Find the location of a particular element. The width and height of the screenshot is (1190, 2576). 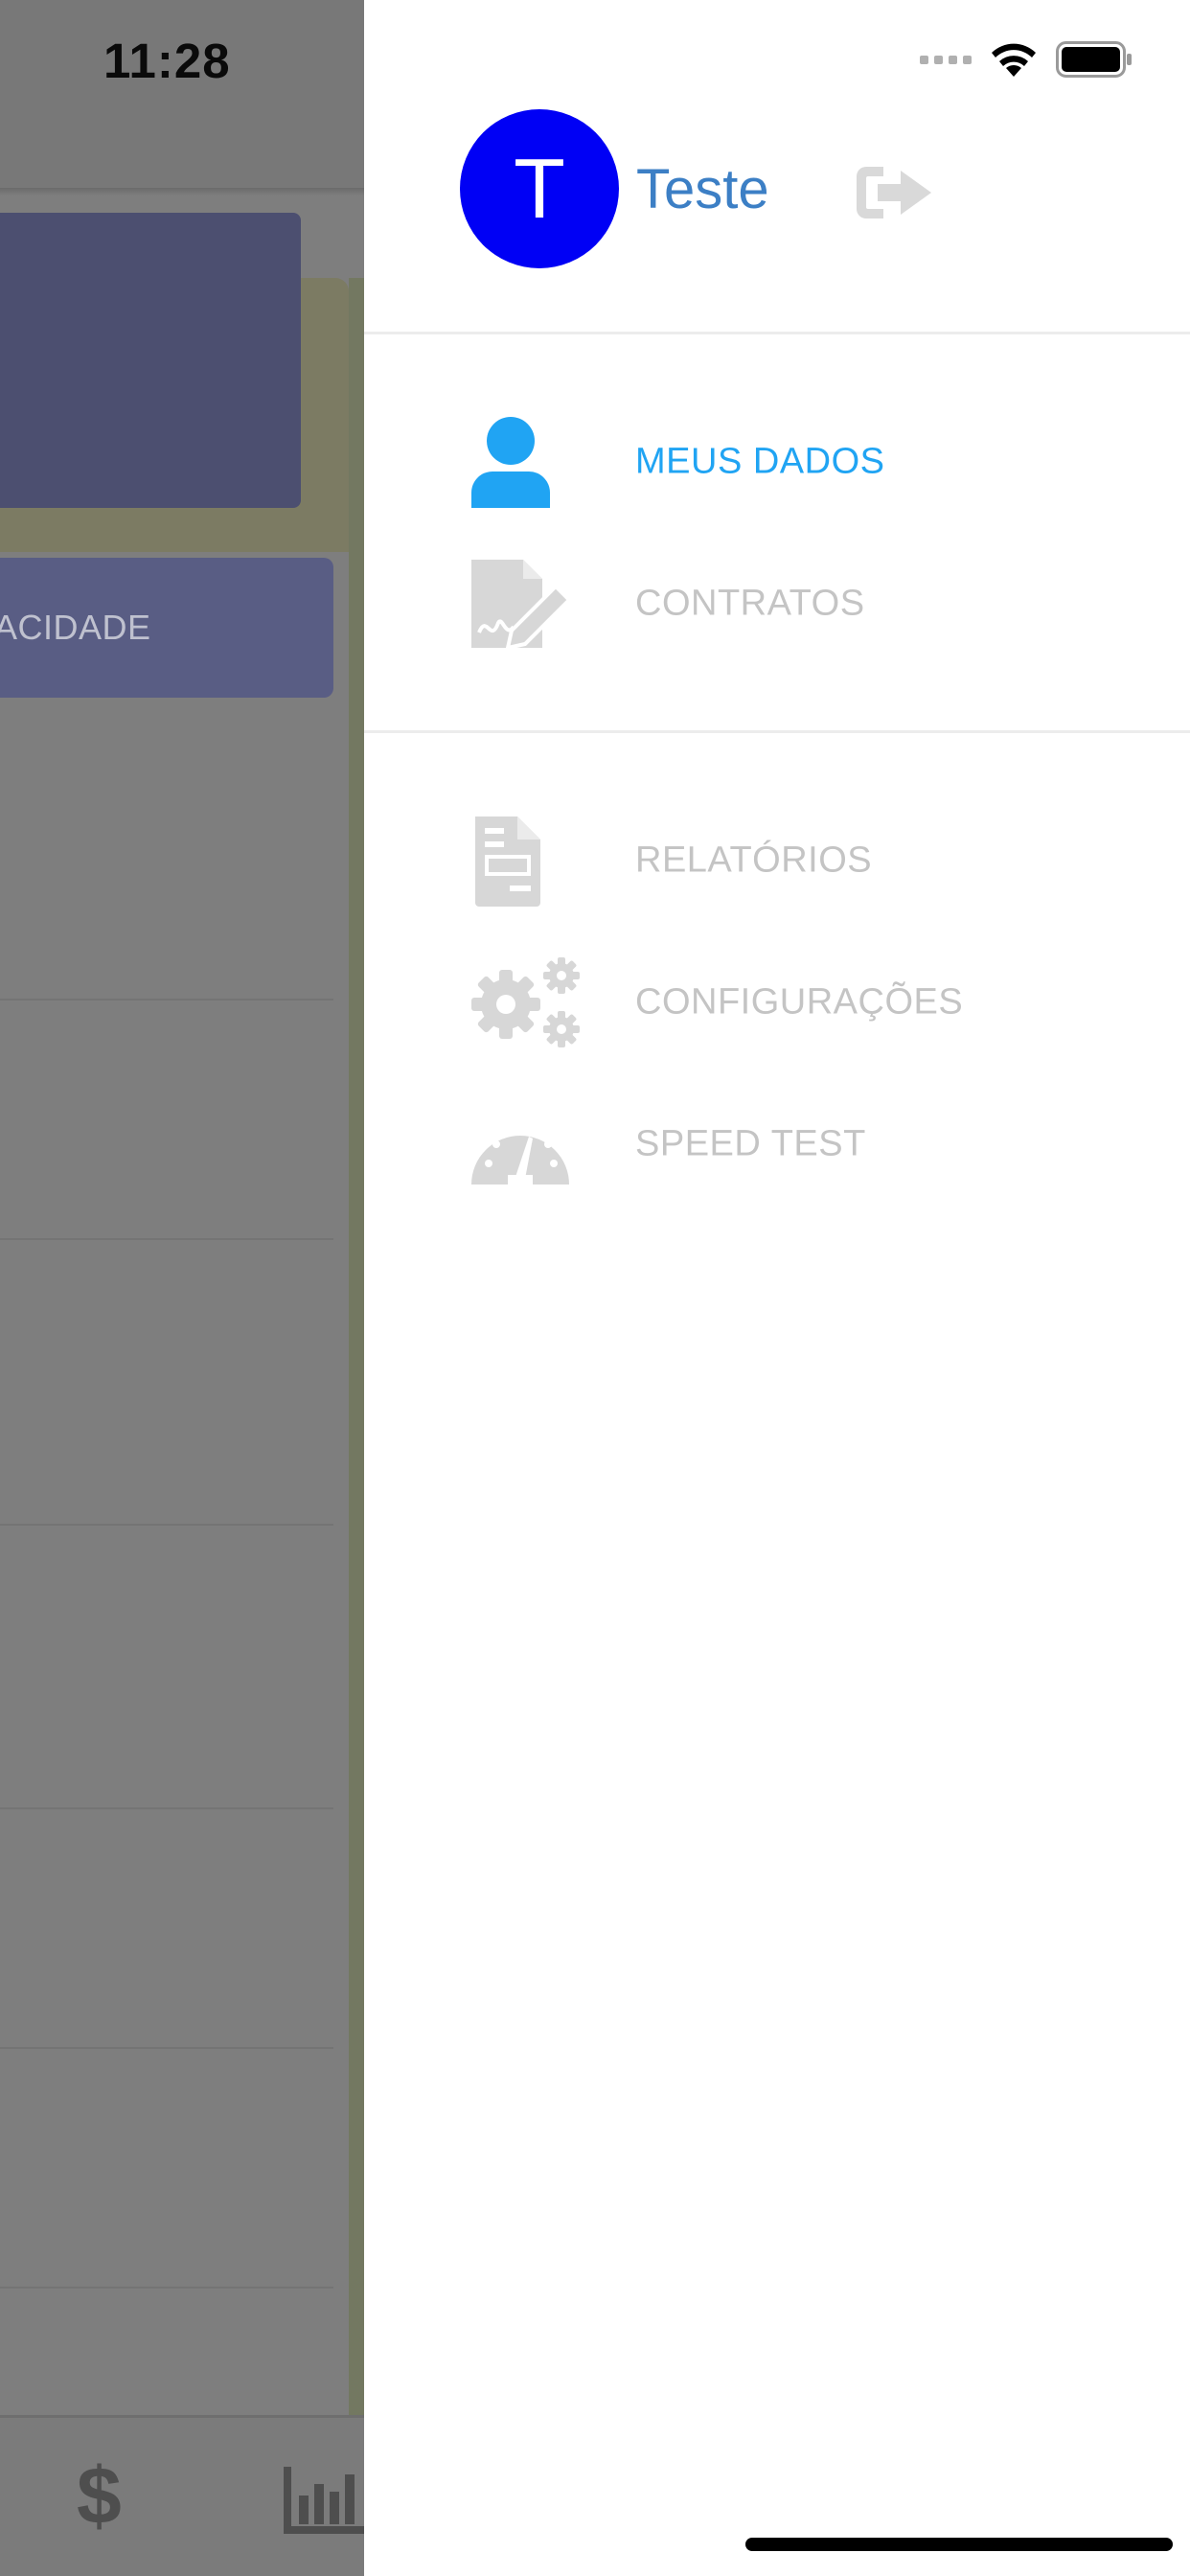

background-privacy-button-label: ACIDADE is located at coordinates (76, 627).